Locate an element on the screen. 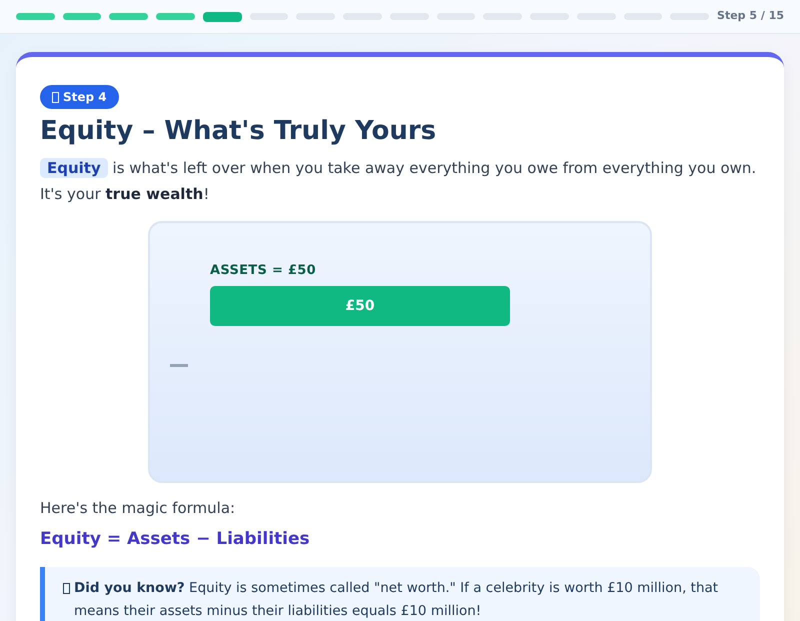 Image resolution: width=800 pixels, height=621 pixels. lesson-title: Equity – What's Truly Yours is located at coordinates (239, 131).